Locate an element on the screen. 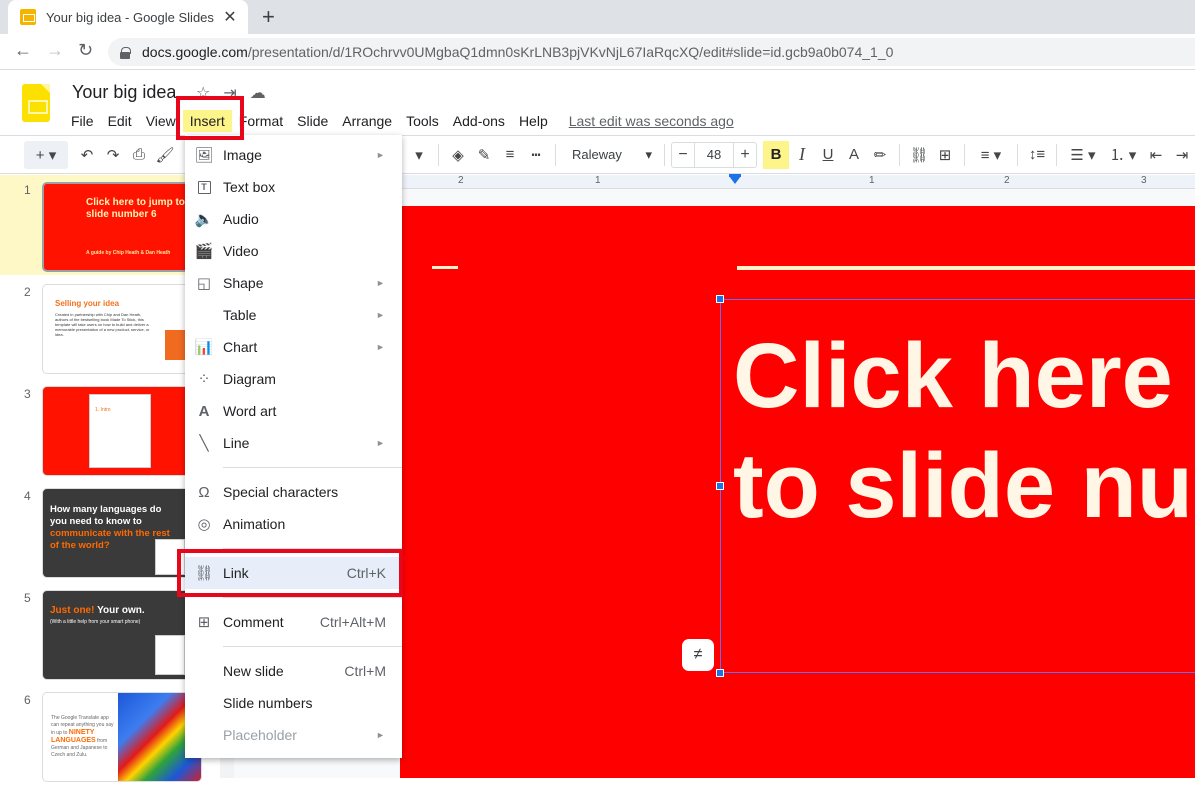  decrease-font-size-button: − is located at coordinates (683, 155).